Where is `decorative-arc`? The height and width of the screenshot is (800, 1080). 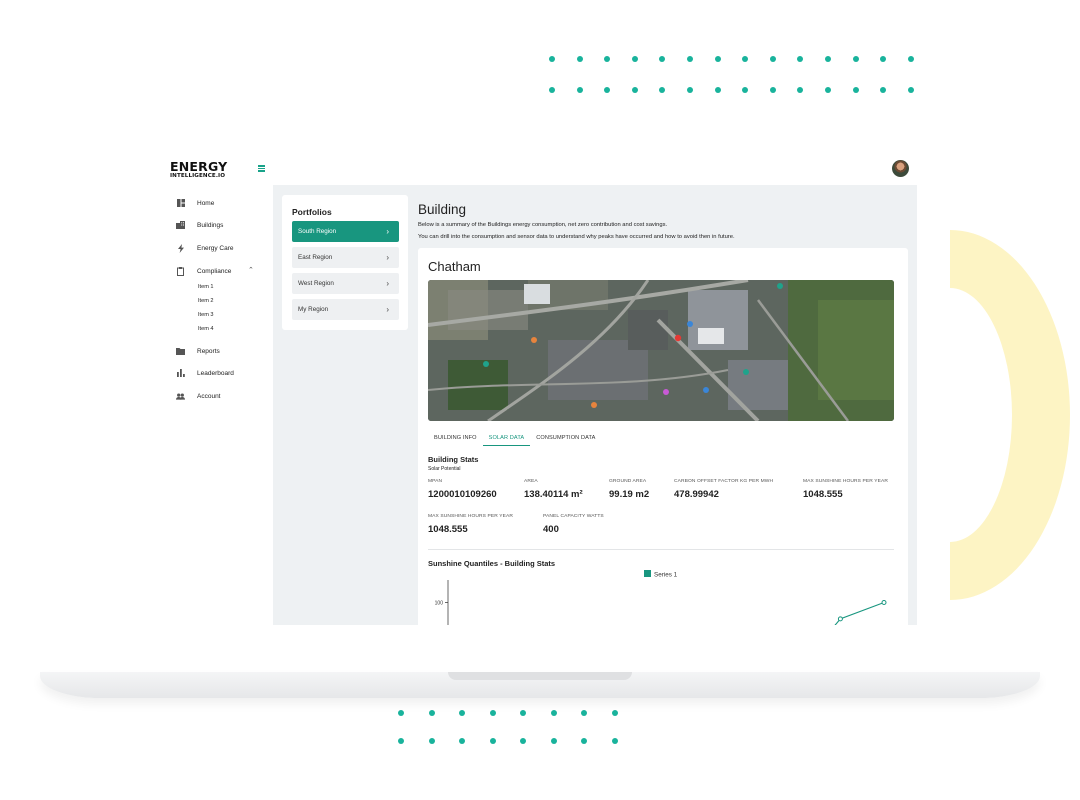
decorative-arc is located at coordinates (1015, 415).